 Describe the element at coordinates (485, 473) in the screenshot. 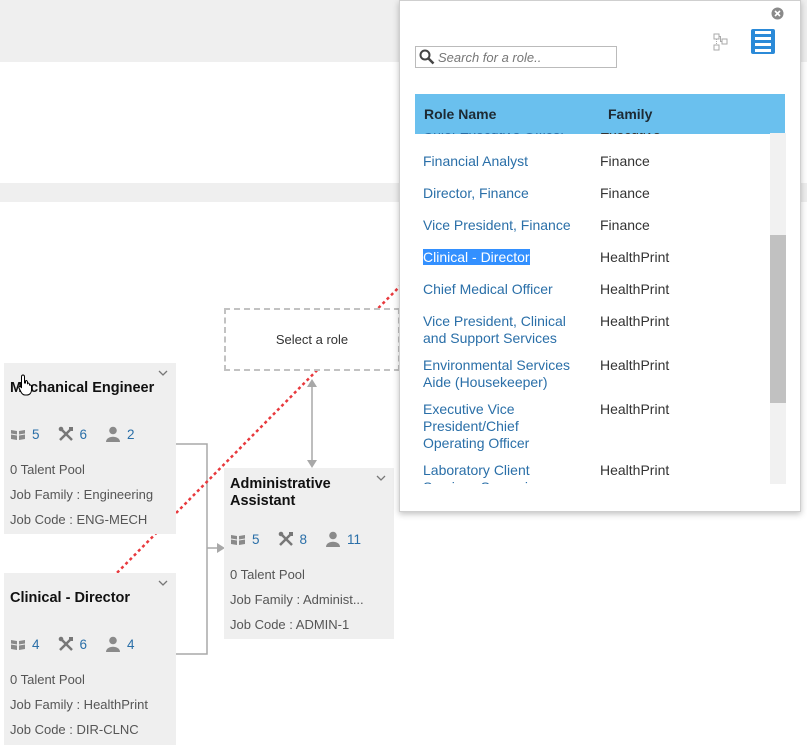

I see `role-name-text: Laboratory Client Services Supervisor` at that location.